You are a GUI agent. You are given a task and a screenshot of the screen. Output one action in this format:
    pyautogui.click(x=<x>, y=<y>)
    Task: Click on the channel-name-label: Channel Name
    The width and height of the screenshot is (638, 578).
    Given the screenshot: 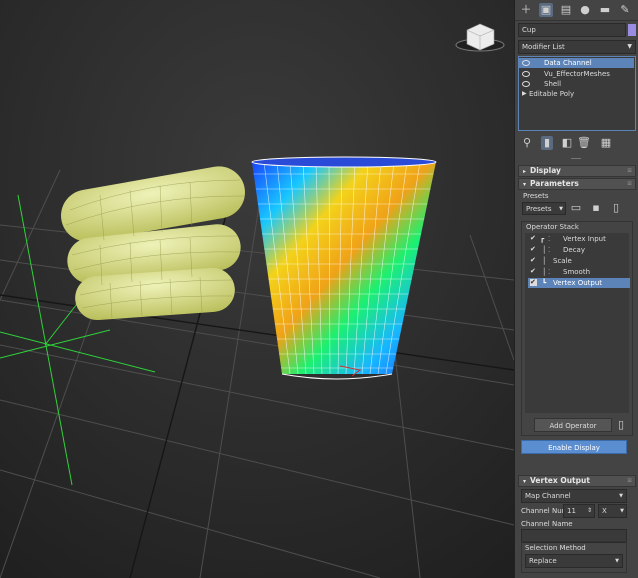 What is the action you would take?
    pyautogui.click(x=547, y=524)
    